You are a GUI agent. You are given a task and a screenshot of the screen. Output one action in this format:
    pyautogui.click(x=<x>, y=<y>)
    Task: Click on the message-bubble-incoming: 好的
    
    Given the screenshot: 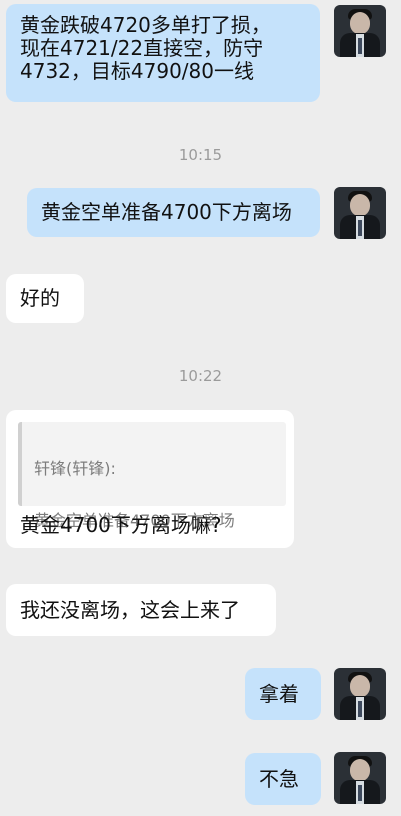 What is the action you would take?
    pyautogui.click(x=45, y=298)
    